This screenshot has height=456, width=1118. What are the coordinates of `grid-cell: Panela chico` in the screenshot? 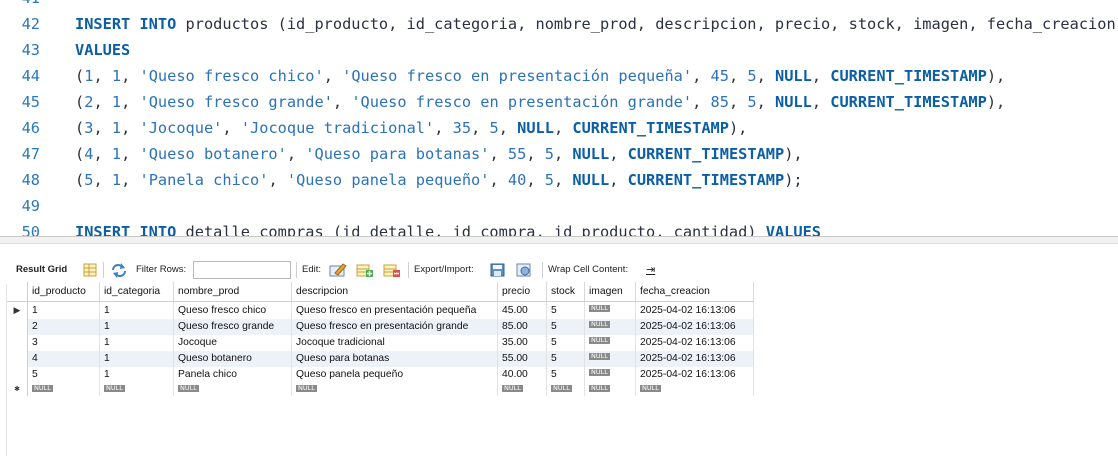 It's located at (232, 375).